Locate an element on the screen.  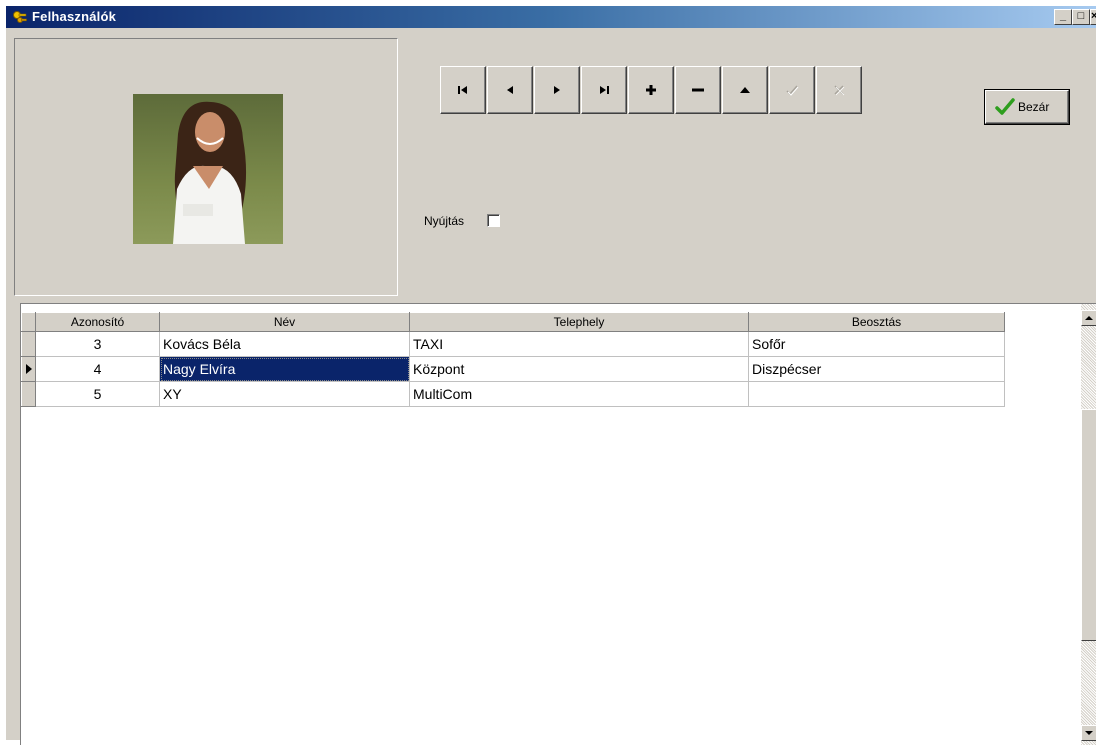
nav-prior-button is located at coordinates (510, 90).